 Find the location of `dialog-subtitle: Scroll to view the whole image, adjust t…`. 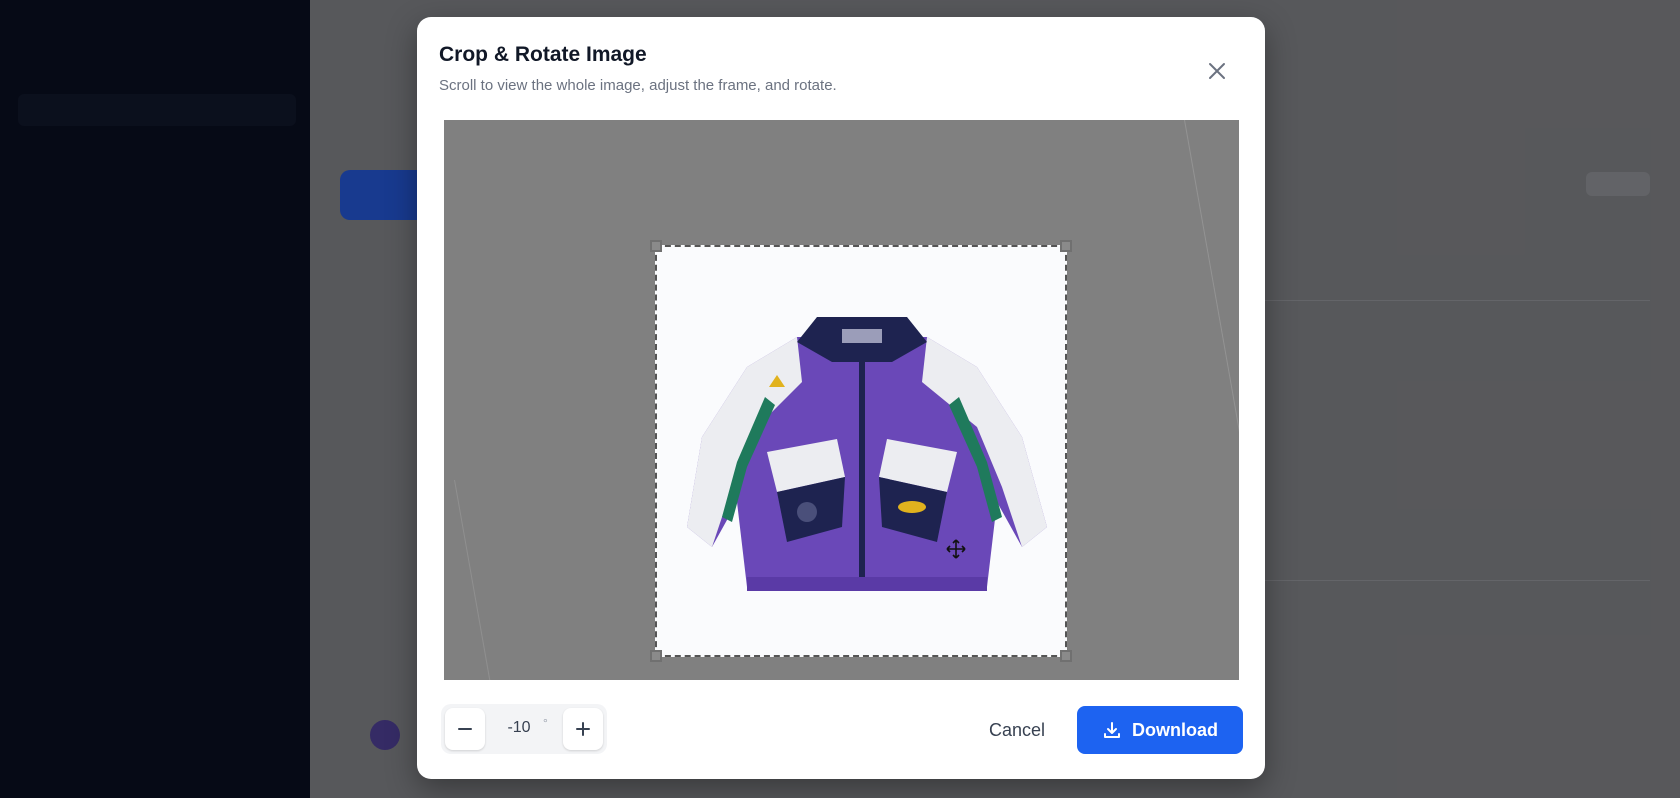

dialog-subtitle: Scroll to view the whole image, adjust t… is located at coordinates (638, 85).